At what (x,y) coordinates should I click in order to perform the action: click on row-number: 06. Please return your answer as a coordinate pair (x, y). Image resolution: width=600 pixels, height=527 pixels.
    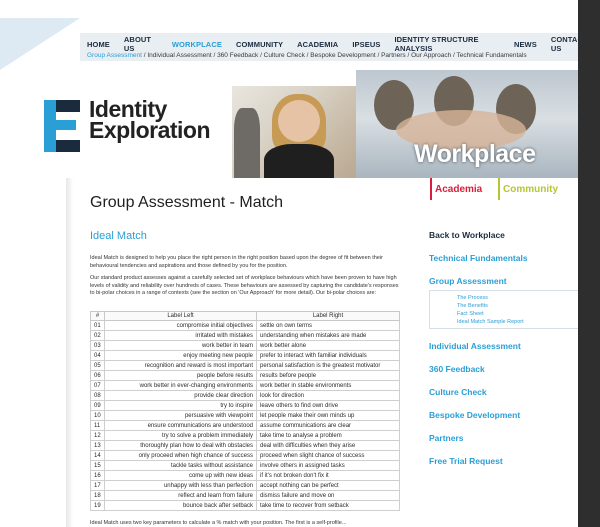
    Looking at the image, I should click on (97, 375).